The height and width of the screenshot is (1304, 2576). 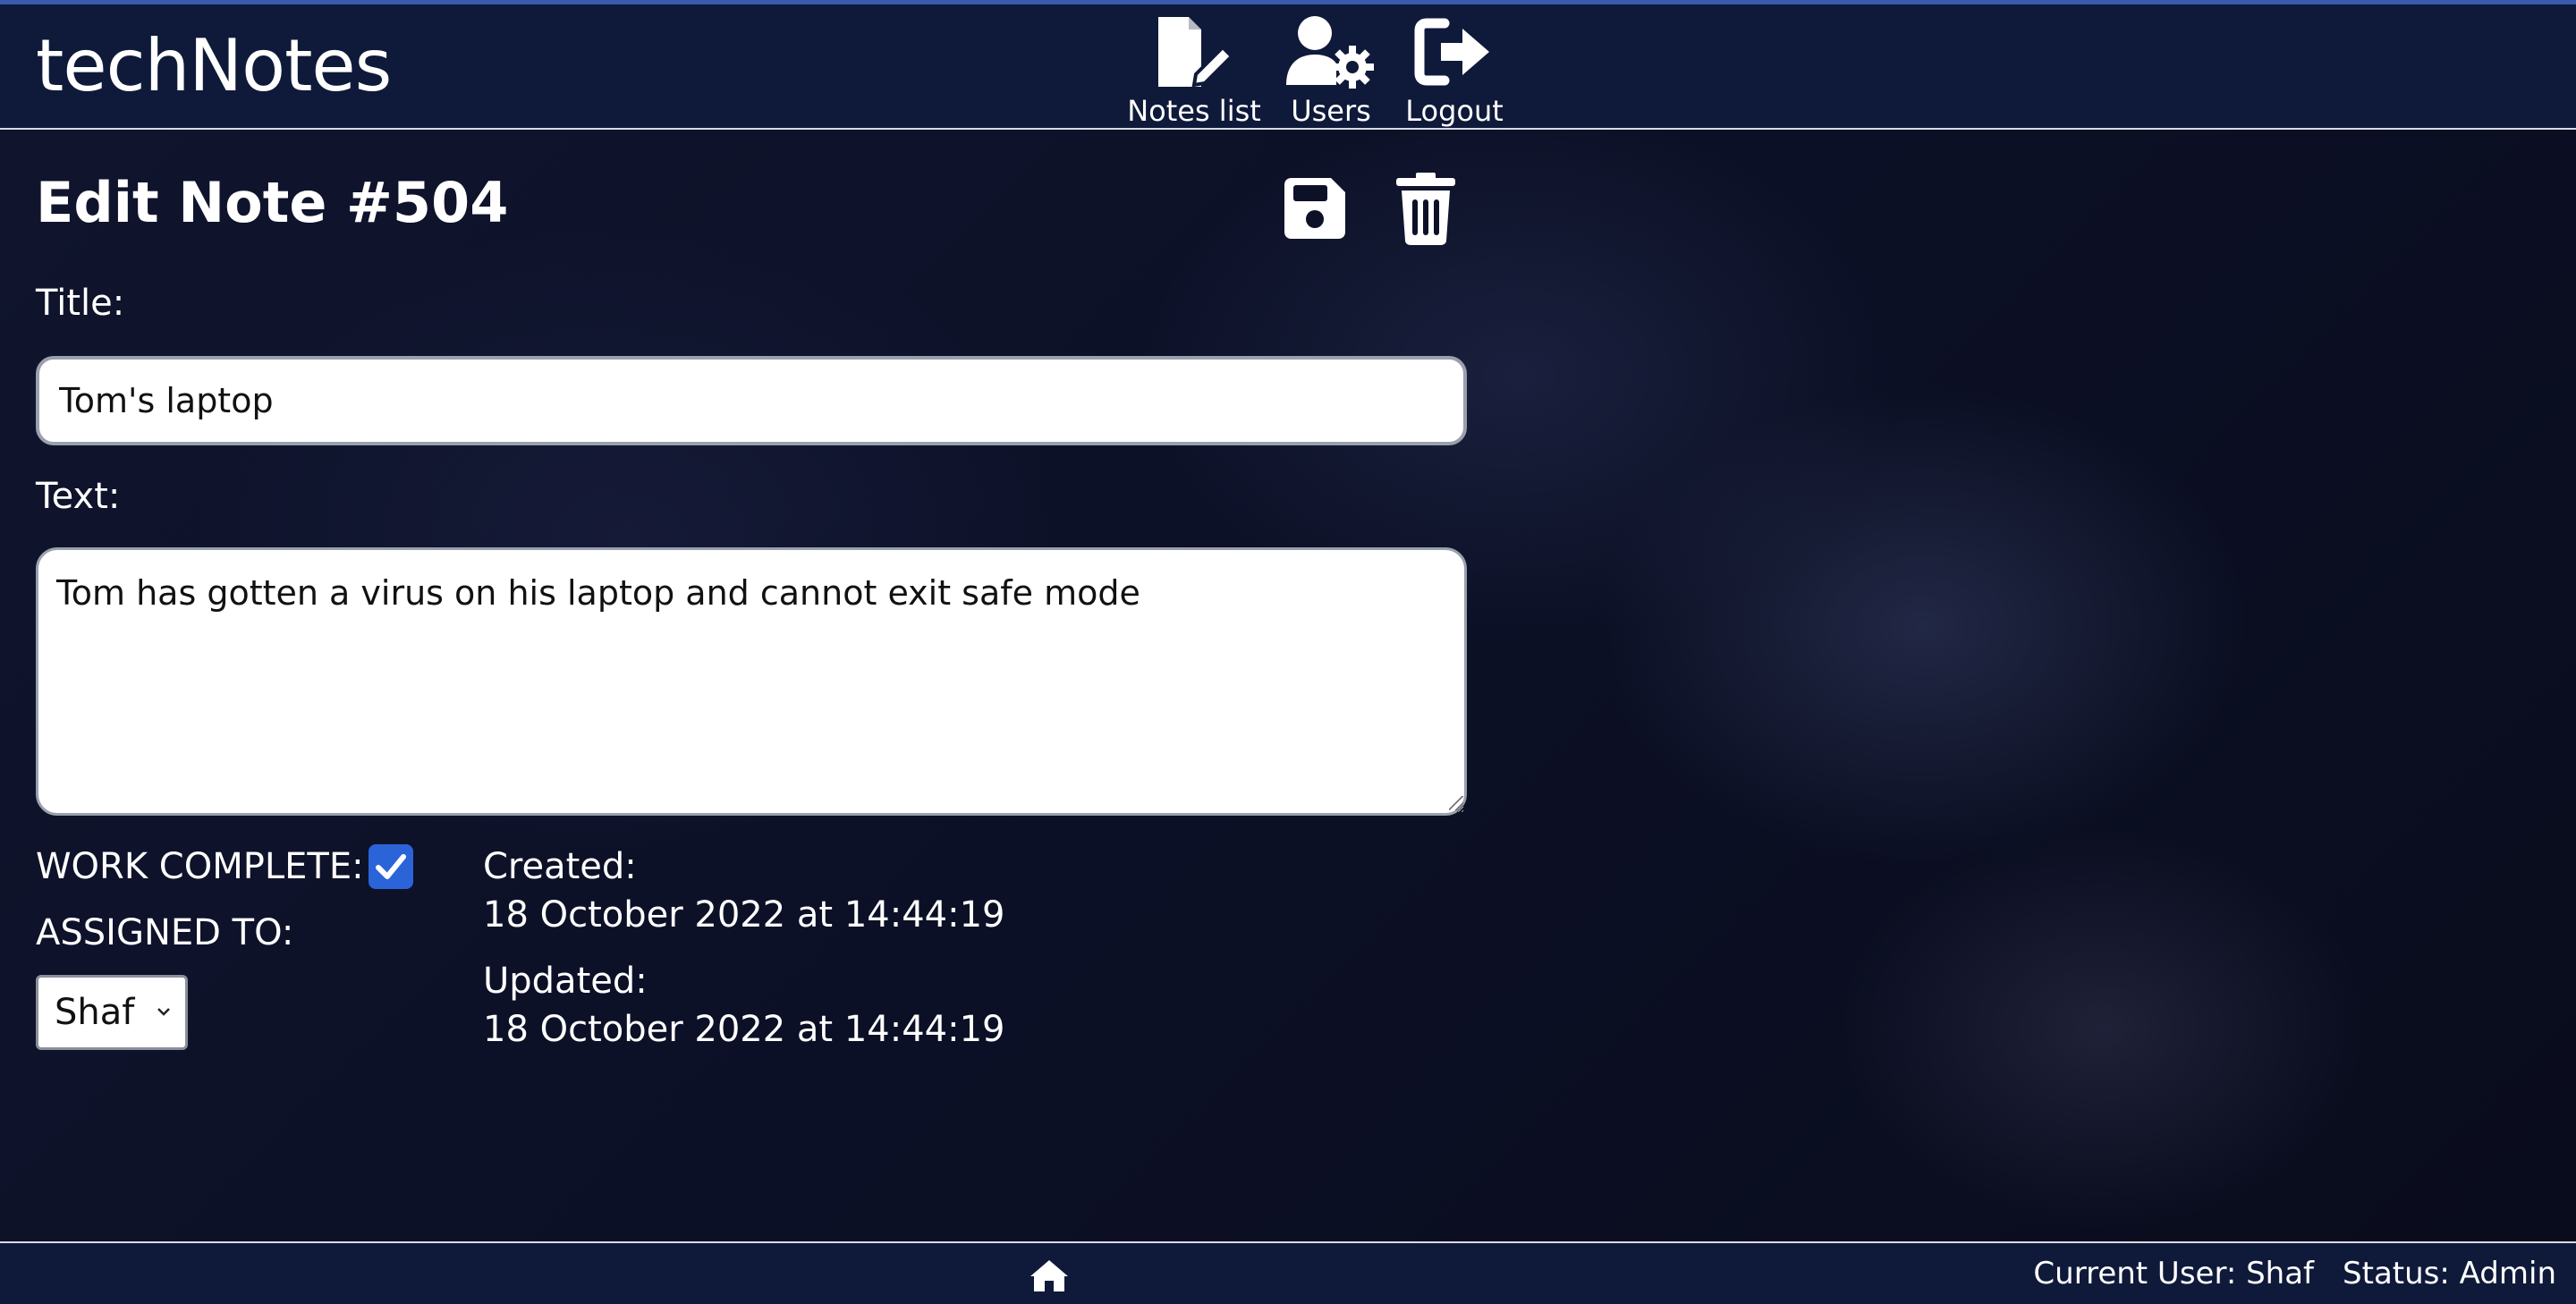 What do you see at coordinates (1370, 208) in the screenshot?
I see `note-actions` at bounding box center [1370, 208].